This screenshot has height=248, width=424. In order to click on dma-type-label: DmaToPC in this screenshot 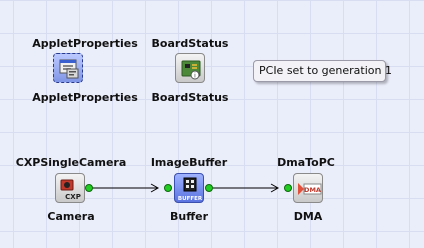, I will do `click(306, 162)`.